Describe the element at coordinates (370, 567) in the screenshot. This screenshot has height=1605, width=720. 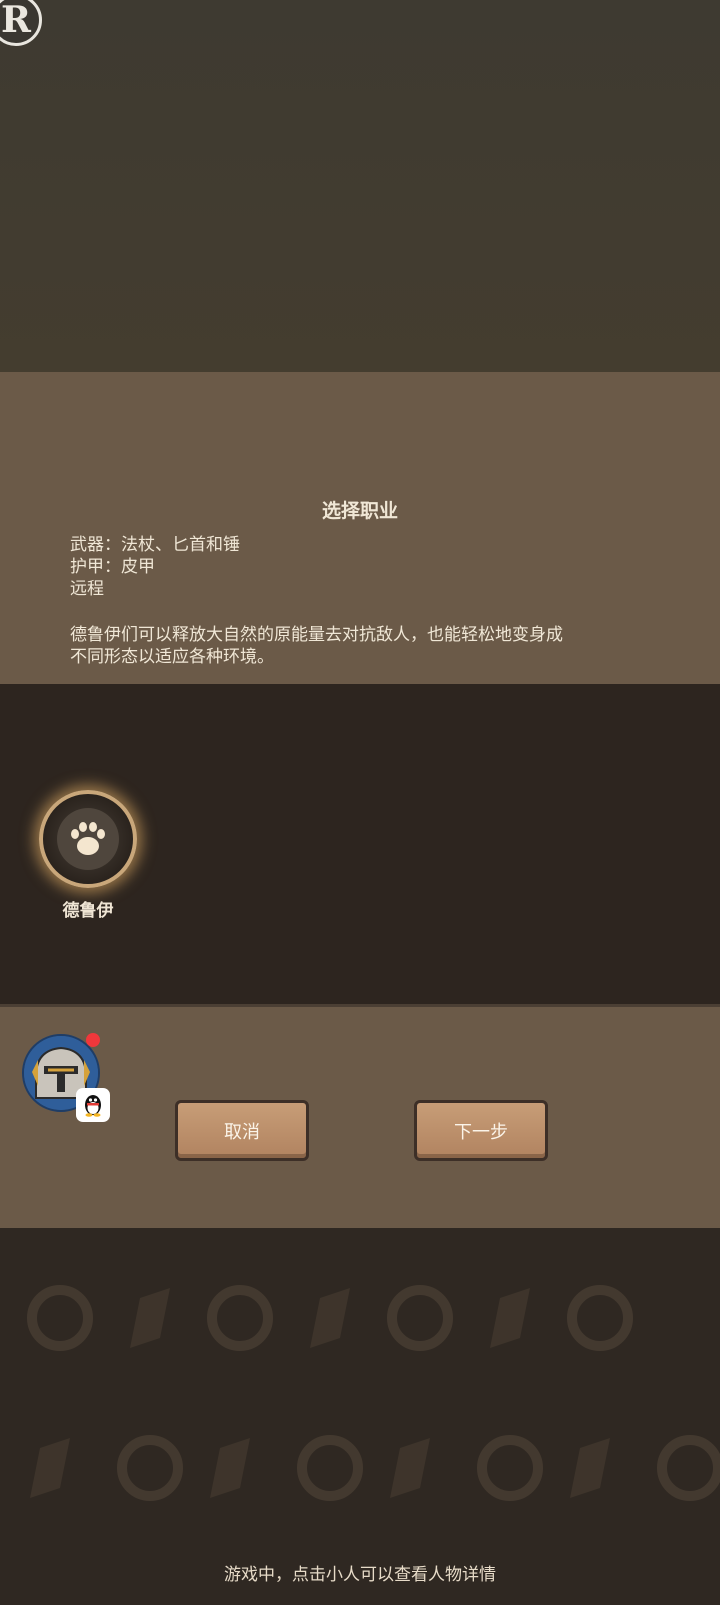
I see `class-stats: 武器：法杖、匕首和锤 护甲：皮甲 远程` at that location.